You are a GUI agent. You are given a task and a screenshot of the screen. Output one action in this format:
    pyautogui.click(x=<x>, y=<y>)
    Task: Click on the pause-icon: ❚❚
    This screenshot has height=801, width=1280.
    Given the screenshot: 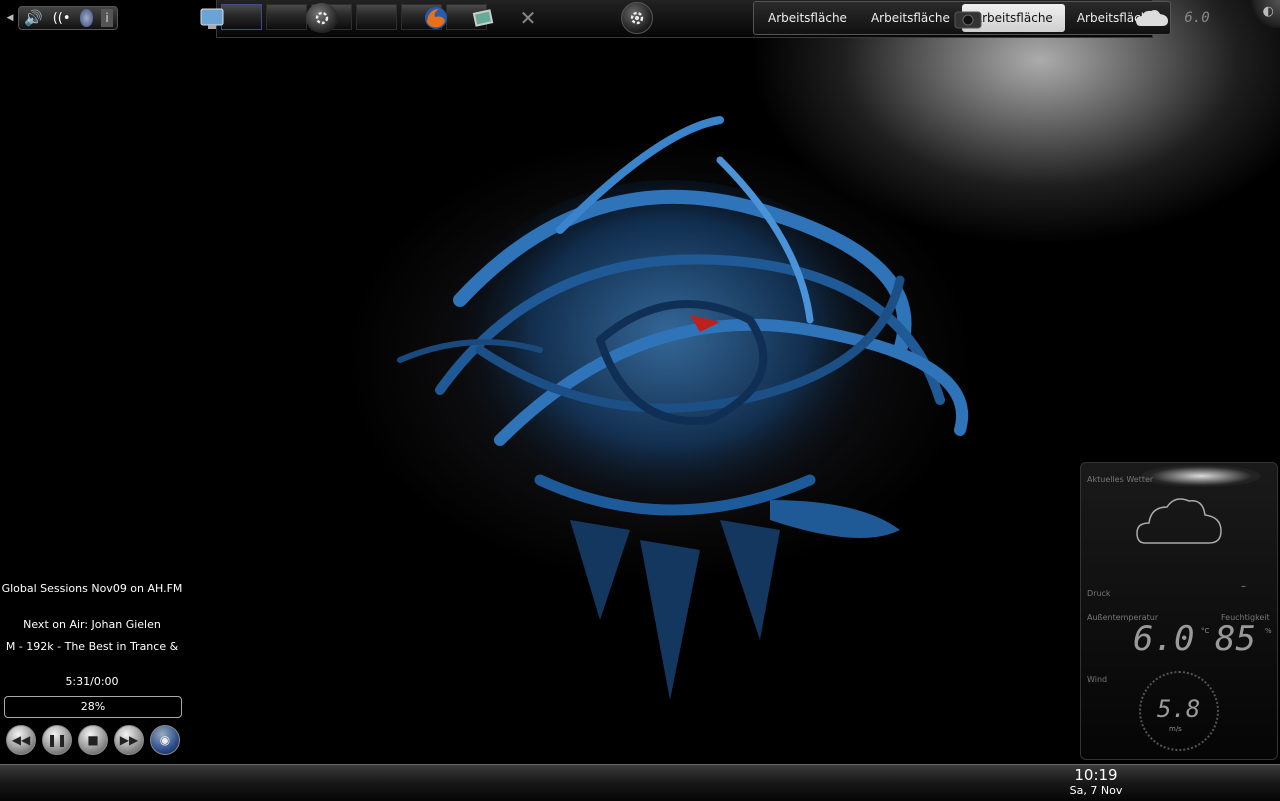 What is the action you would take?
    pyautogui.click(x=57, y=740)
    